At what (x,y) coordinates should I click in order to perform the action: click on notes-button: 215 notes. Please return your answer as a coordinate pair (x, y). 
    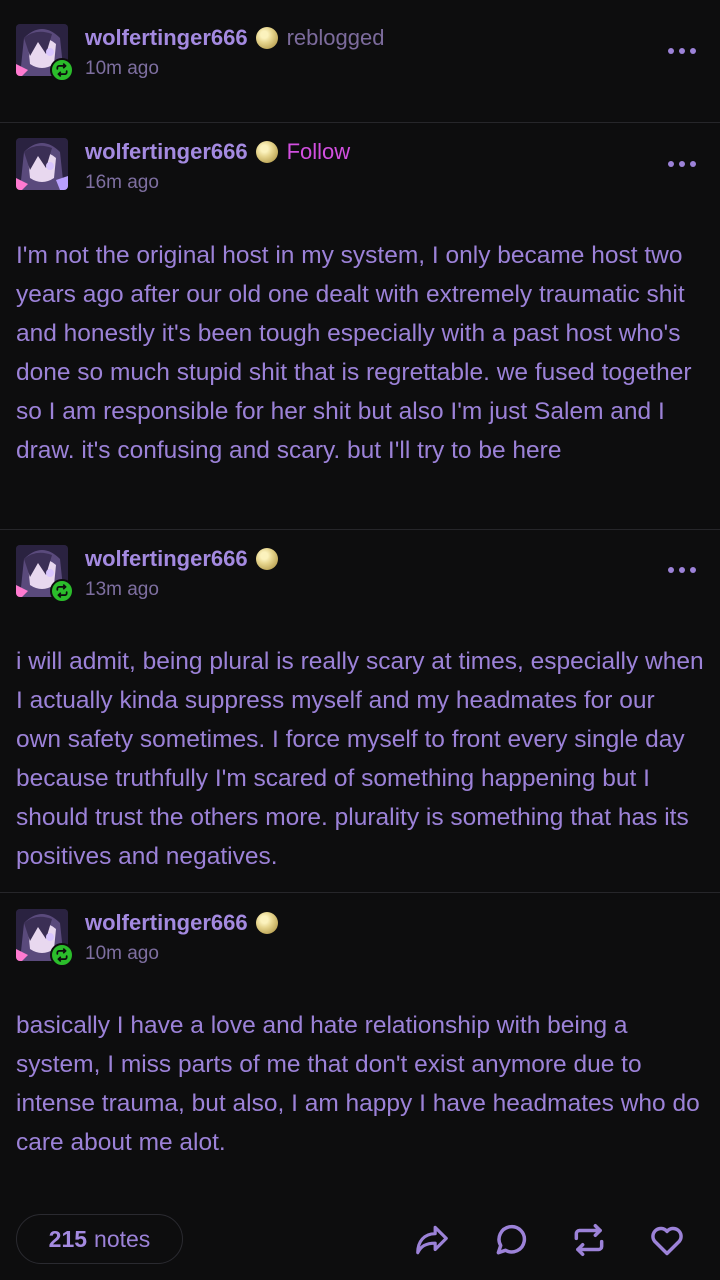
    Looking at the image, I should click on (99, 1239).